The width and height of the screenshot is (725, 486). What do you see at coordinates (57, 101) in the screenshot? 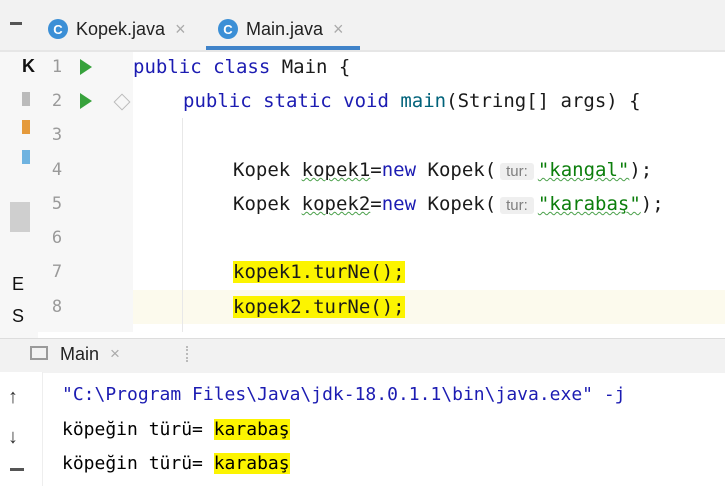
I see `line-number: 2` at bounding box center [57, 101].